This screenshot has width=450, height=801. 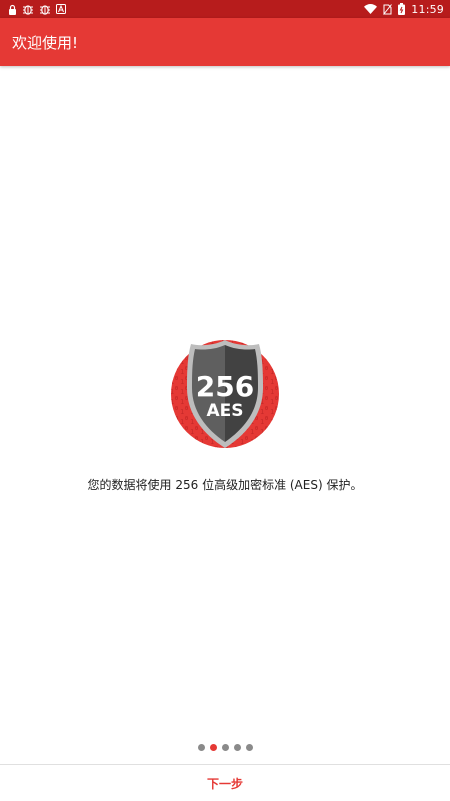 I want to click on badge-number: 256, so click(x=225, y=386).